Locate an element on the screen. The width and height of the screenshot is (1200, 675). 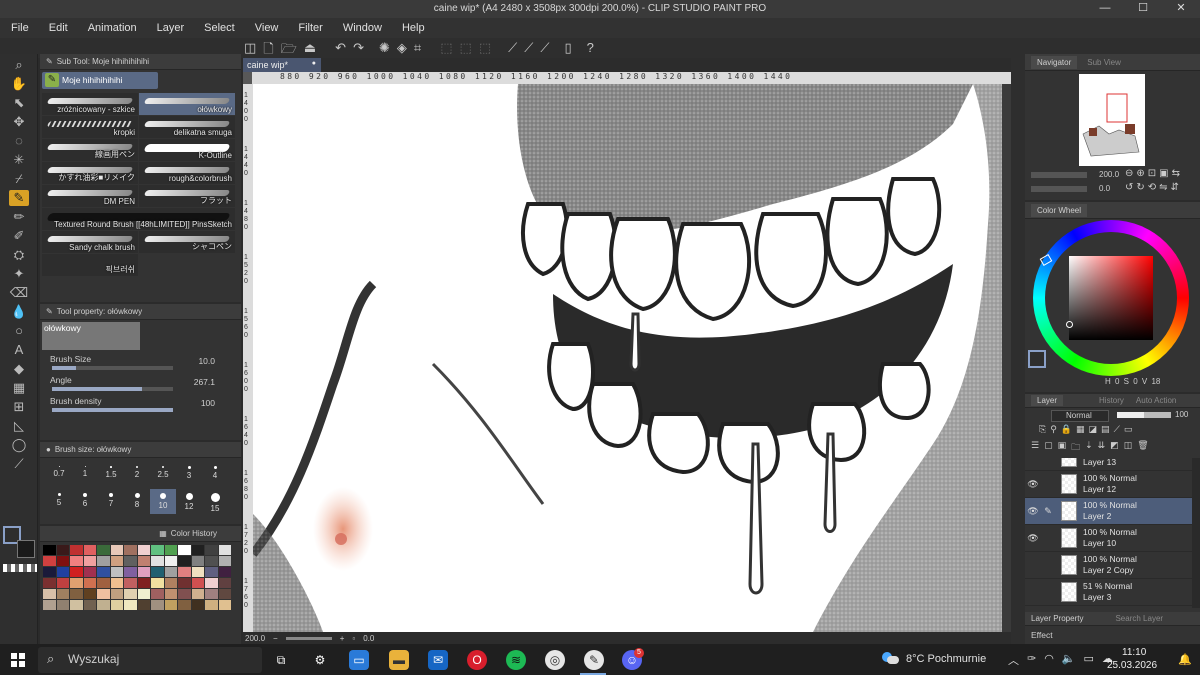
size-option: 12 is located at coordinates (189, 501).